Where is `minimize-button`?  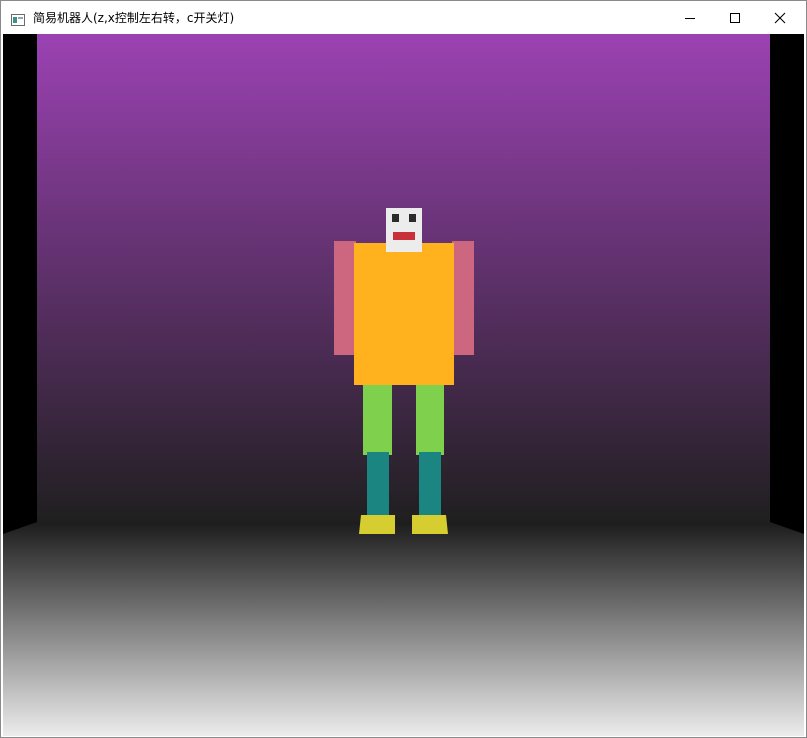 minimize-button is located at coordinates (689, 17).